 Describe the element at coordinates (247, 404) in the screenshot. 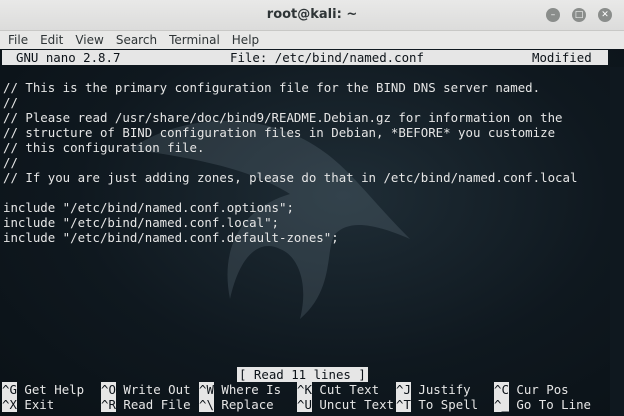

I see `shortcut-label: Replace` at that location.